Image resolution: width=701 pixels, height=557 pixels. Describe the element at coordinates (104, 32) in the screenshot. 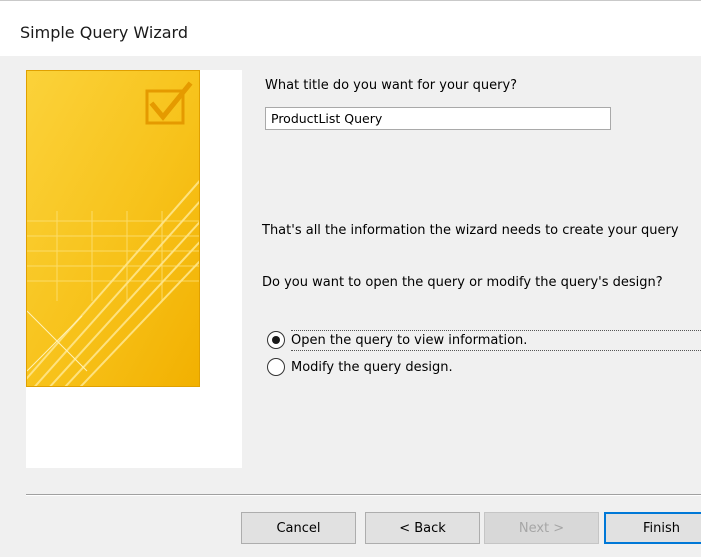

I see `window-title: Simple Query Wizard` at that location.